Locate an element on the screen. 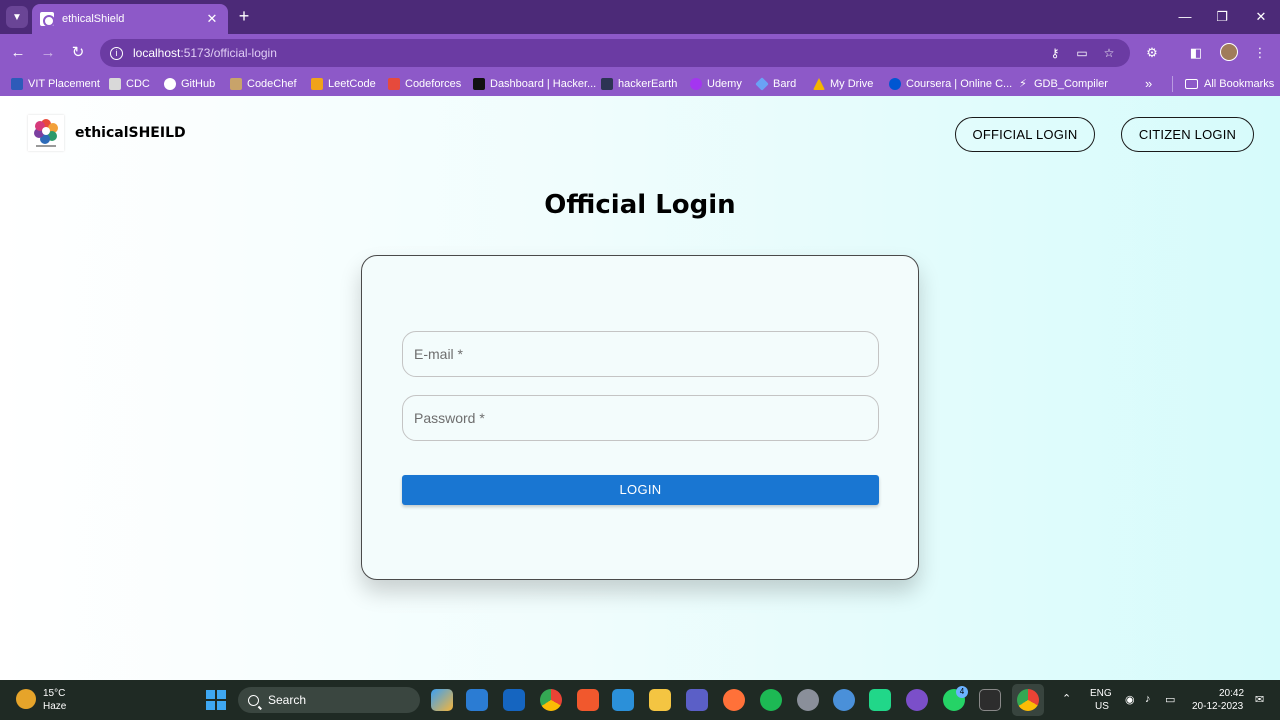 Image resolution: width=1280 pixels, height=720 pixels. all-bookmarks-folder: All Bookmarks is located at coordinates (1229, 84).